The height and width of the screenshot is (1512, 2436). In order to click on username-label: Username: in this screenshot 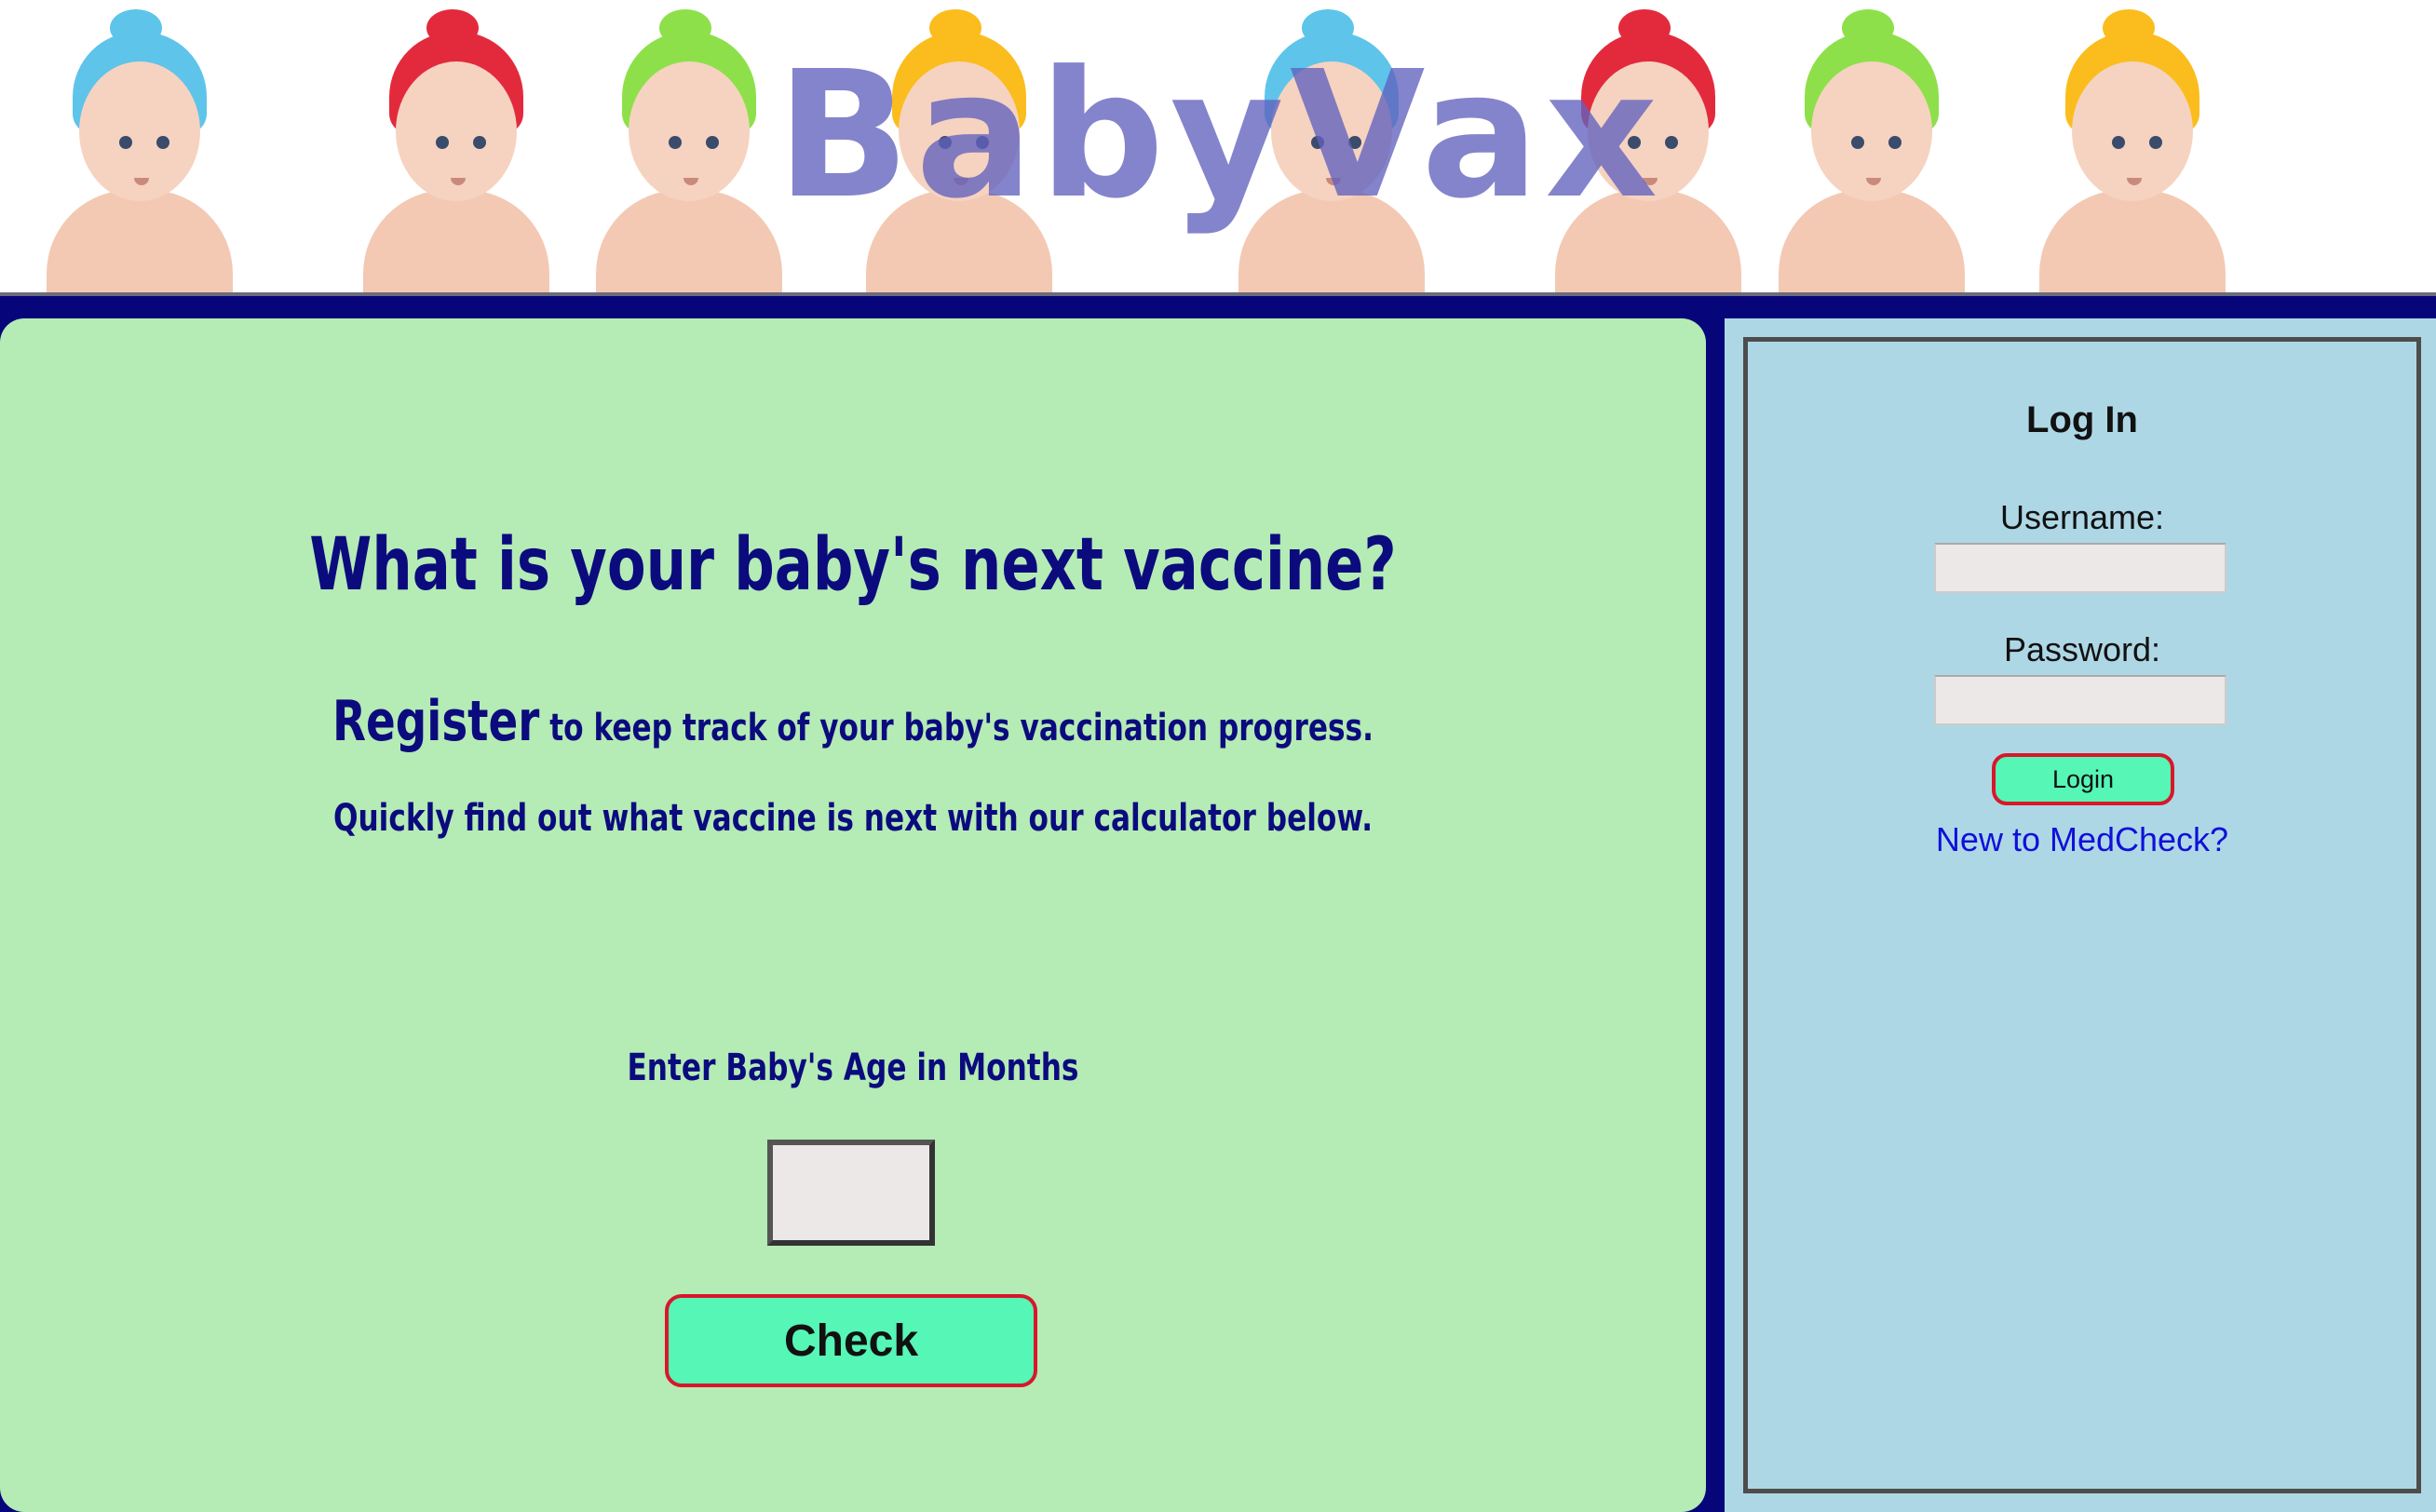, I will do `click(2082, 517)`.